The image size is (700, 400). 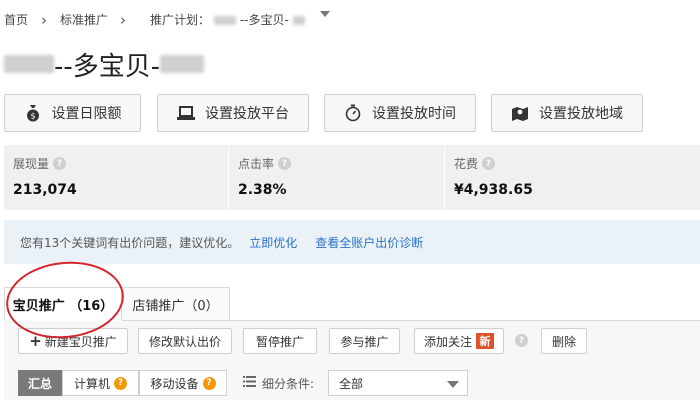 What do you see at coordinates (564, 341) in the screenshot?
I see `delete-button: 删除` at bounding box center [564, 341].